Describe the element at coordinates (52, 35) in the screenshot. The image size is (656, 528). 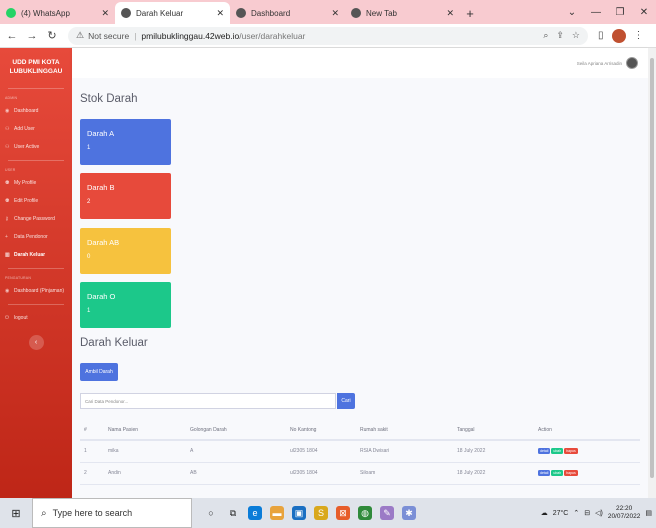
I see `reload-icon: ↻` at that location.